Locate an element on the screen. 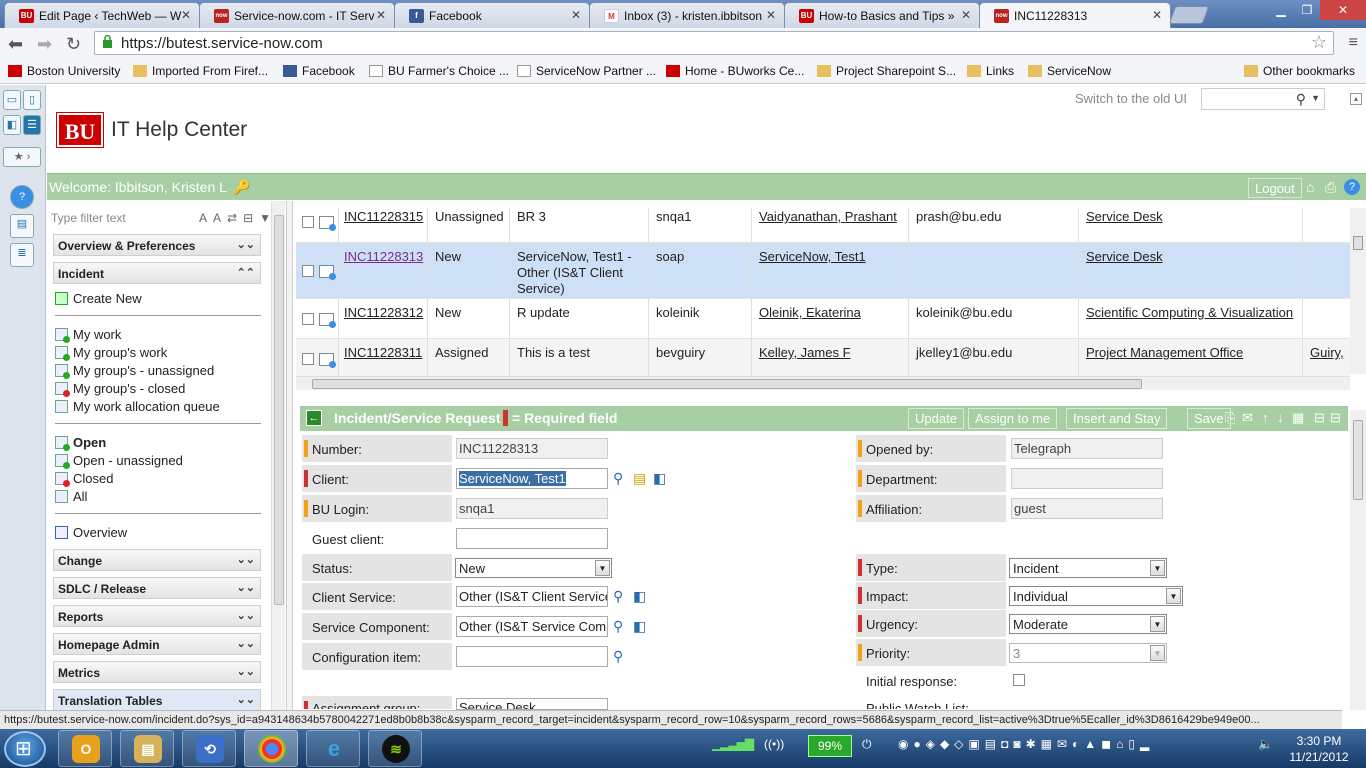  nav-section-incident: Incident ⌃⌃ is located at coordinates (157, 273).